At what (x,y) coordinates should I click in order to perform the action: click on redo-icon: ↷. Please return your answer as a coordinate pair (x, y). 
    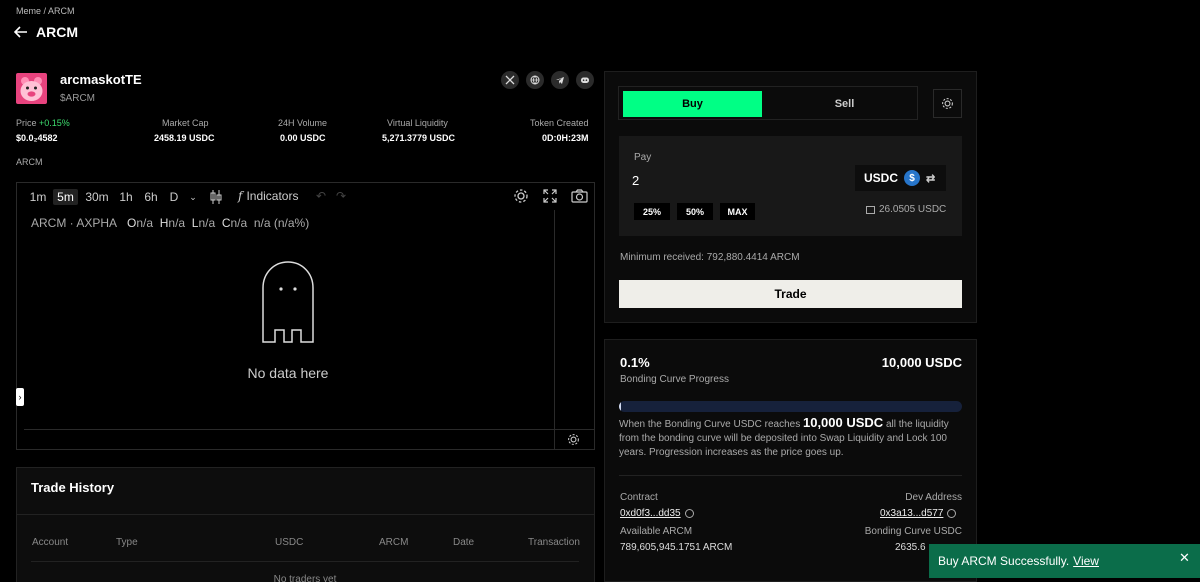
    Looking at the image, I should click on (341, 196).